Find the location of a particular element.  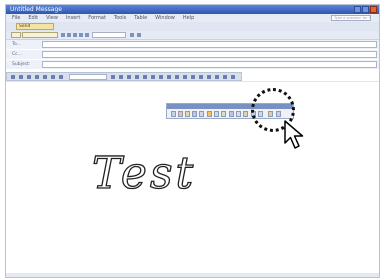

subject-label: Subject: is located at coordinates (21, 64).